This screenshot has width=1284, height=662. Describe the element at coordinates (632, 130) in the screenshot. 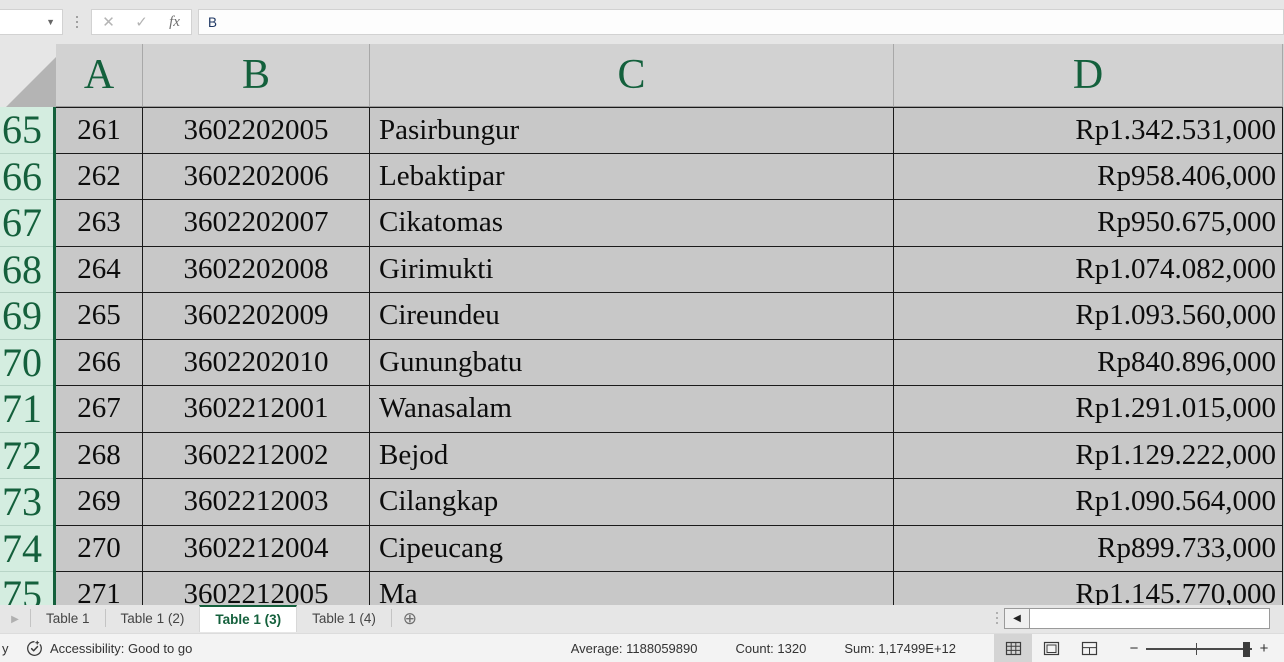

I see `cell-c65: Pasirbungur` at that location.